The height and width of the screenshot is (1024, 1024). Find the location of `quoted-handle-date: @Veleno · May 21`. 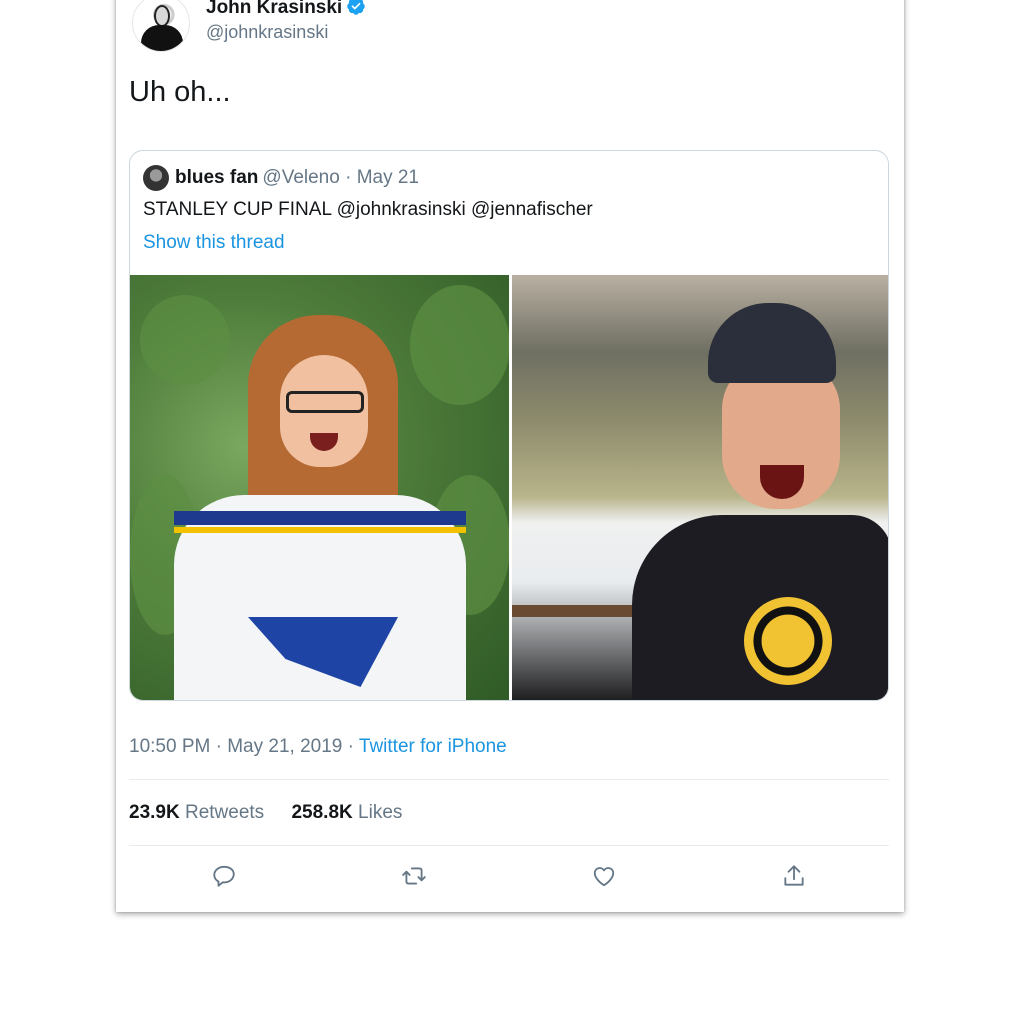

quoted-handle-date: @Veleno · May 21 is located at coordinates (340, 177).